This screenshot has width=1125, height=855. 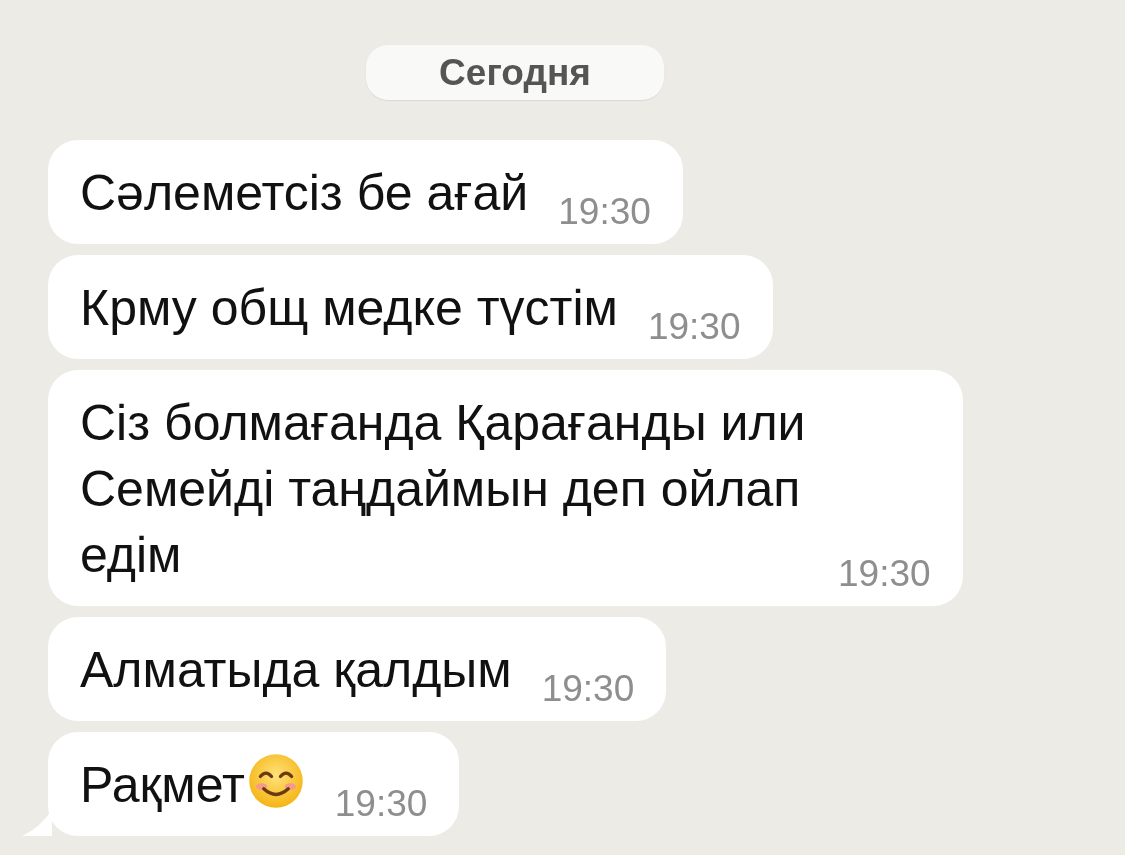 What do you see at coordinates (304, 193) in the screenshot?
I see `message-text: Сәлеметсіз бе ағай` at bounding box center [304, 193].